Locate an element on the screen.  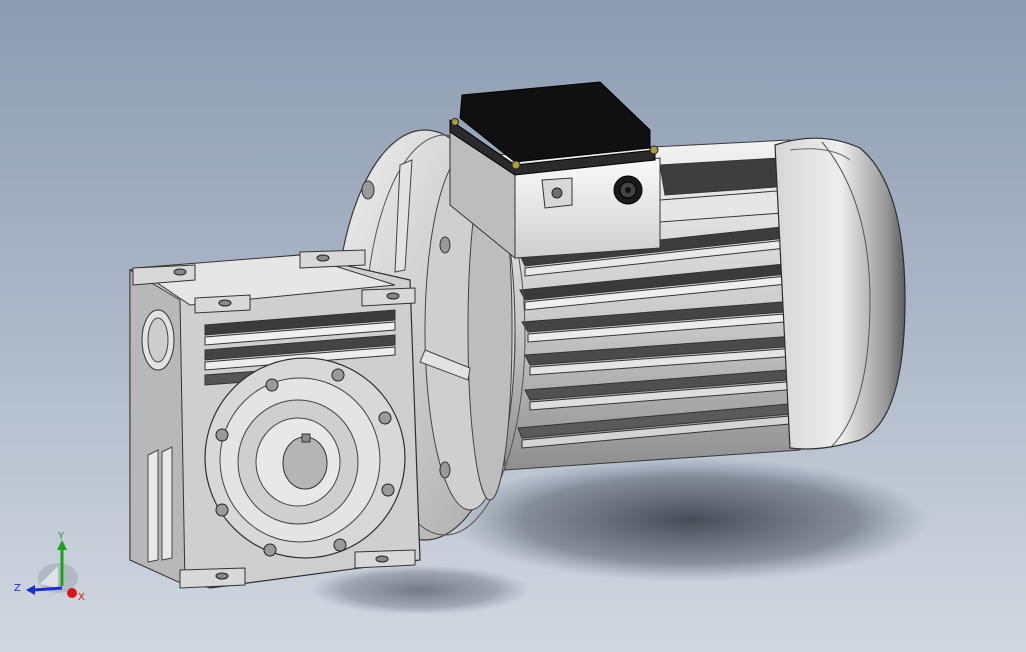
model-shadow is located at coordinates (690, 520).